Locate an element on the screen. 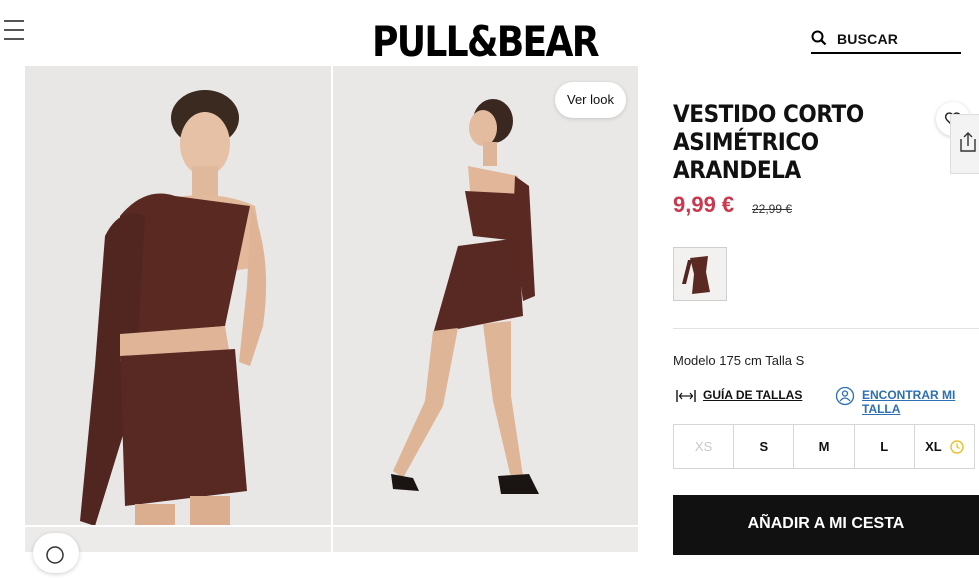 The height and width of the screenshot is (578, 979). current-price: 9,99 € is located at coordinates (704, 204).